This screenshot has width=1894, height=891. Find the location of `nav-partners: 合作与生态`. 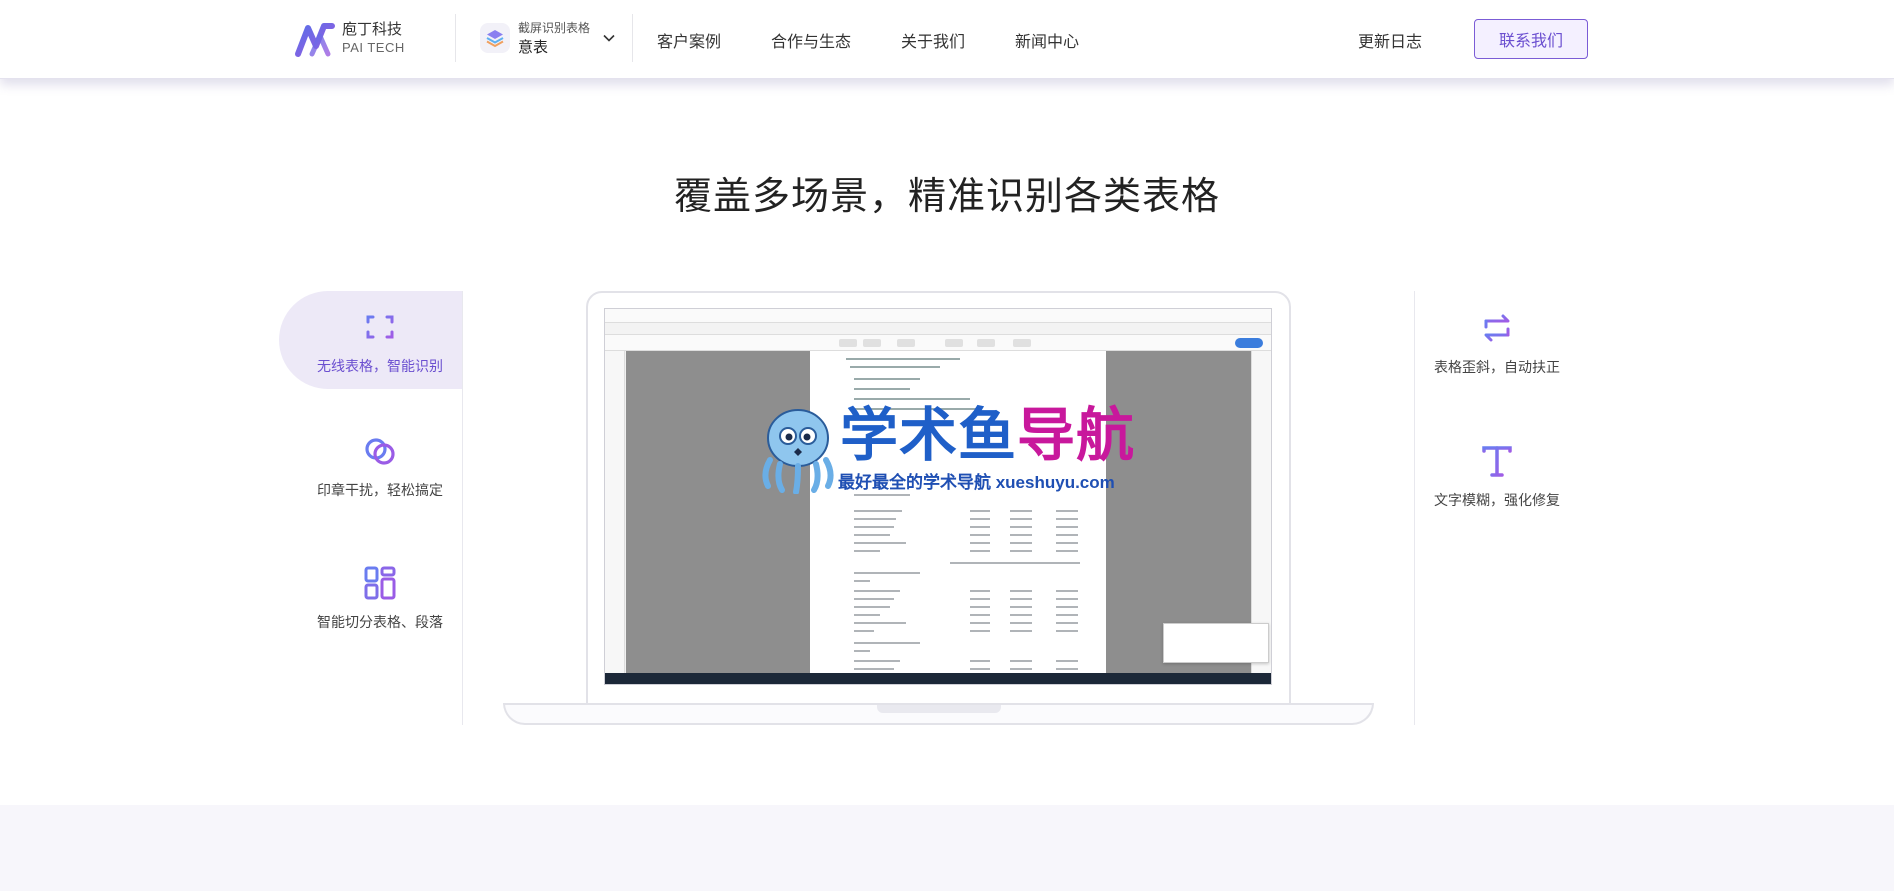

nav-partners: 合作与生态 is located at coordinates (811, 40).